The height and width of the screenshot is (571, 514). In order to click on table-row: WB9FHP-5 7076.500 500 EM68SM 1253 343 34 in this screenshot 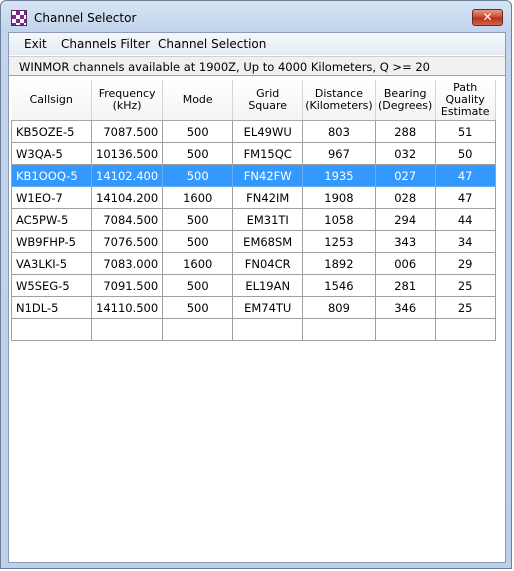, I will do `click(253, 241)`.